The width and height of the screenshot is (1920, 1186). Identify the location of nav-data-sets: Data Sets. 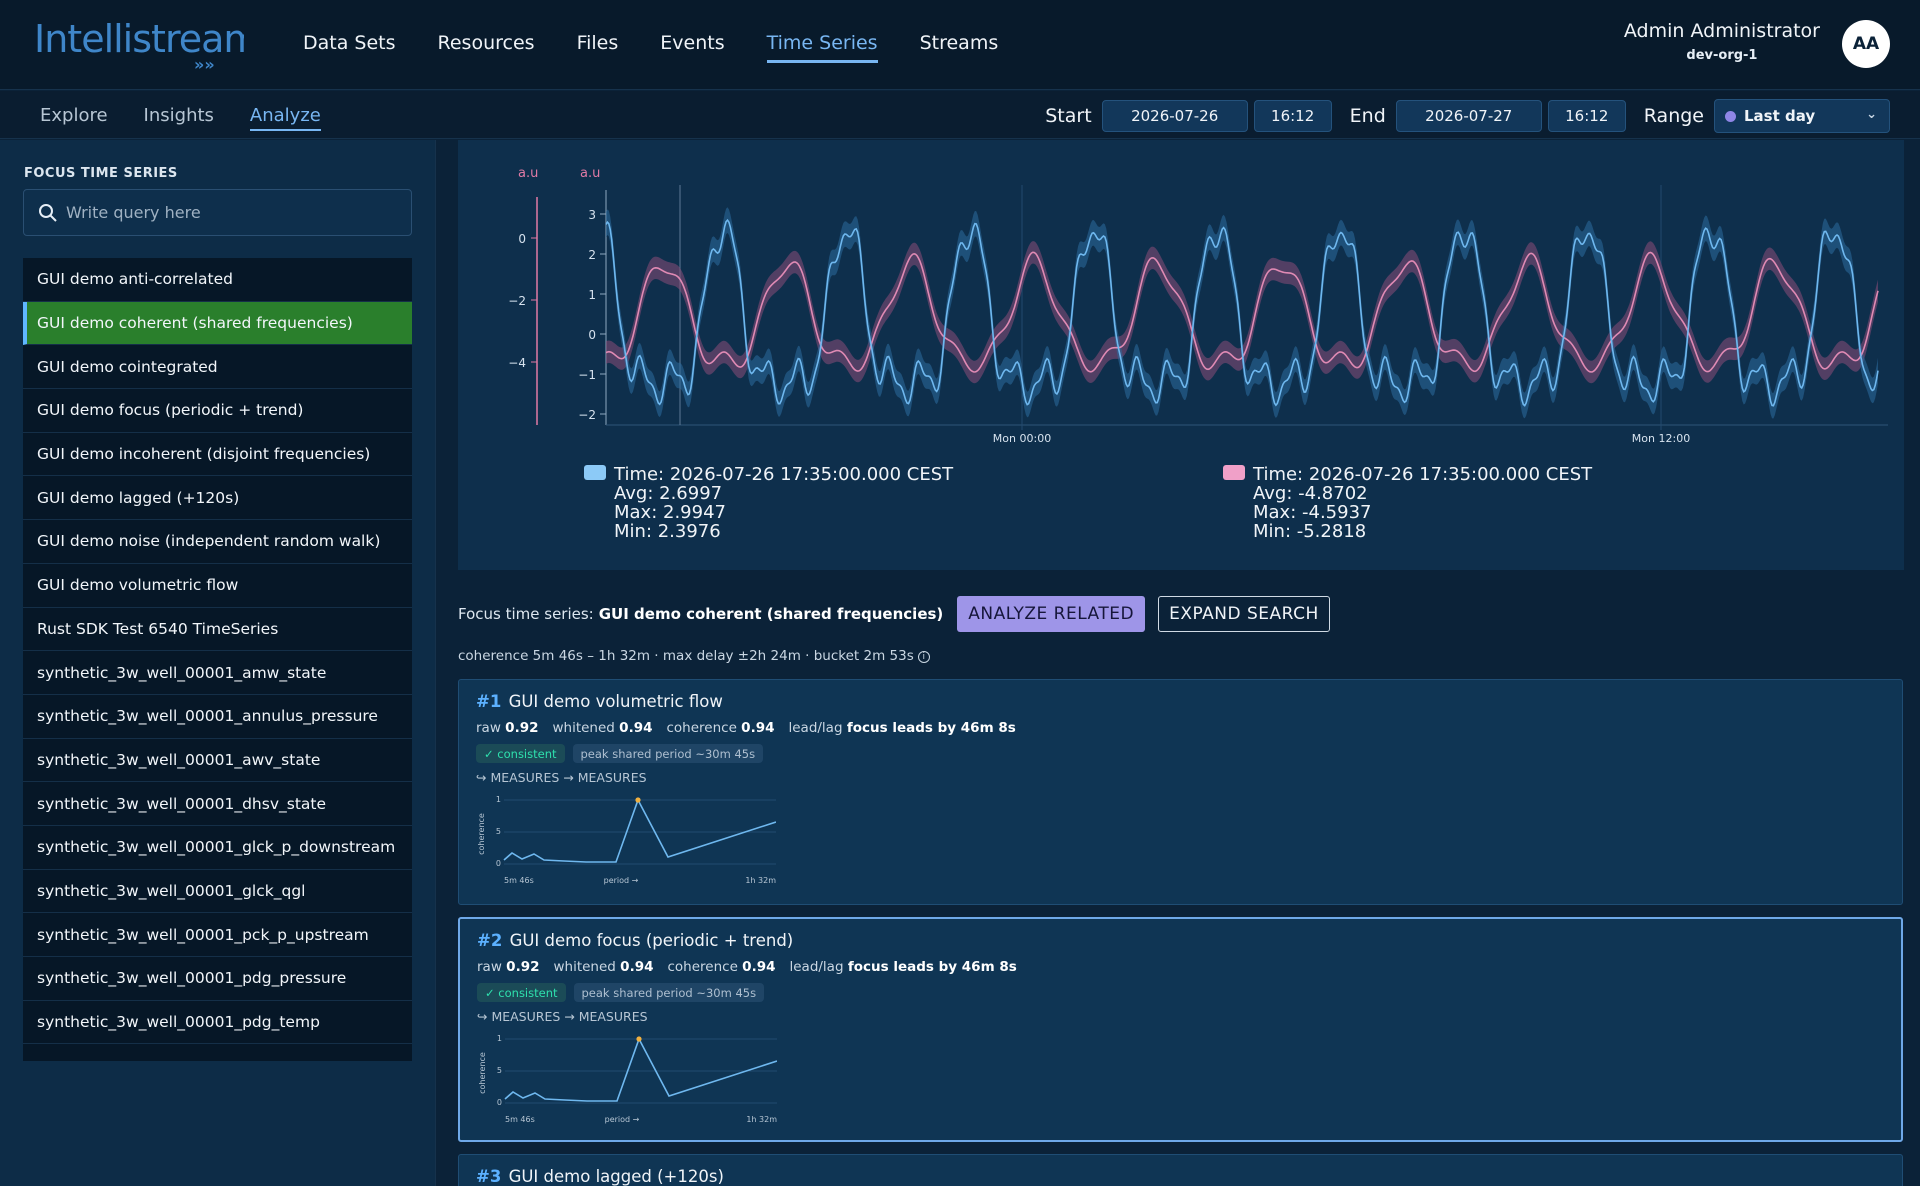
(349, 47).